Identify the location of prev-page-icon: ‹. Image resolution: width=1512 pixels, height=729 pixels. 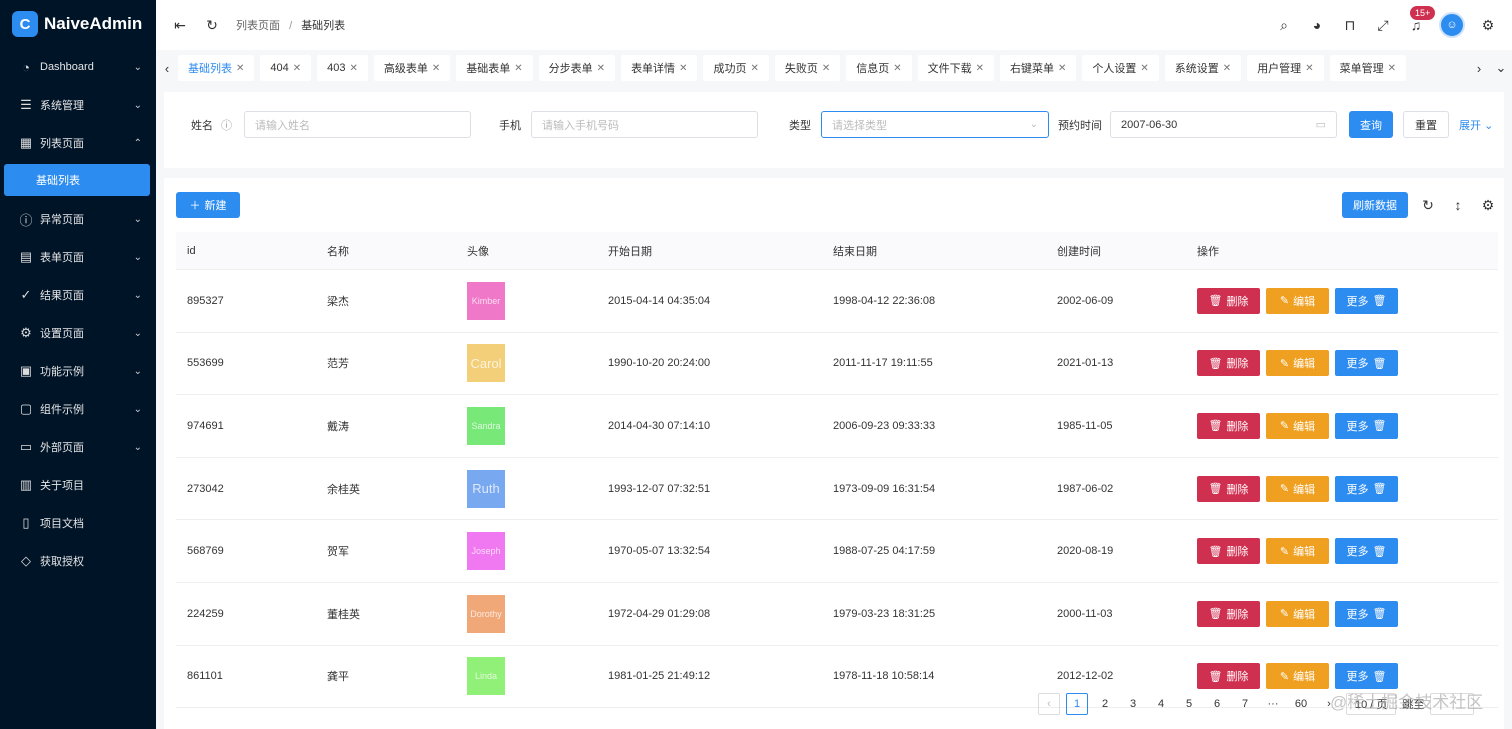
(1049, 704).